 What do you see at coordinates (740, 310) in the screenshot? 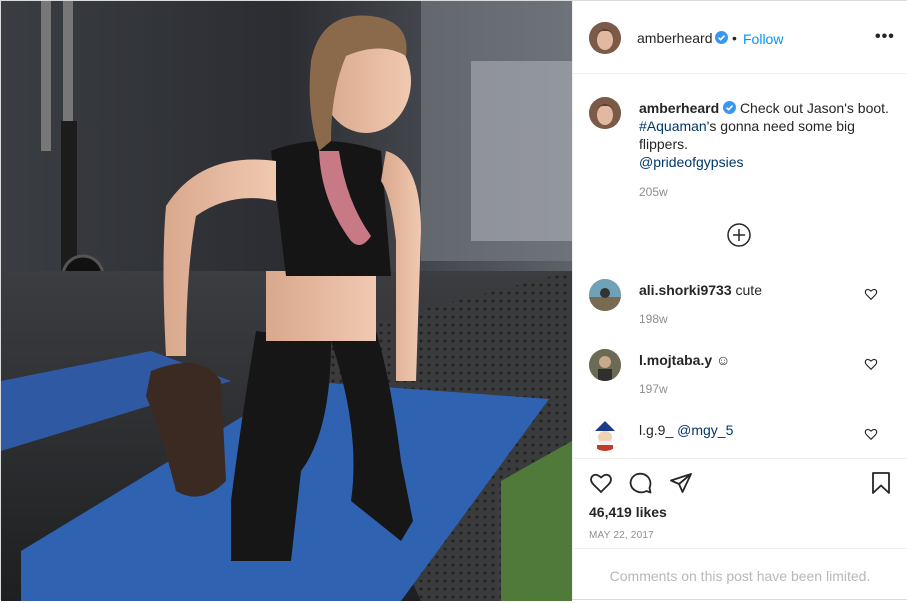
I see `comment-item: ali.shorki9733 cute 198w` at bounding box center [740, 310].